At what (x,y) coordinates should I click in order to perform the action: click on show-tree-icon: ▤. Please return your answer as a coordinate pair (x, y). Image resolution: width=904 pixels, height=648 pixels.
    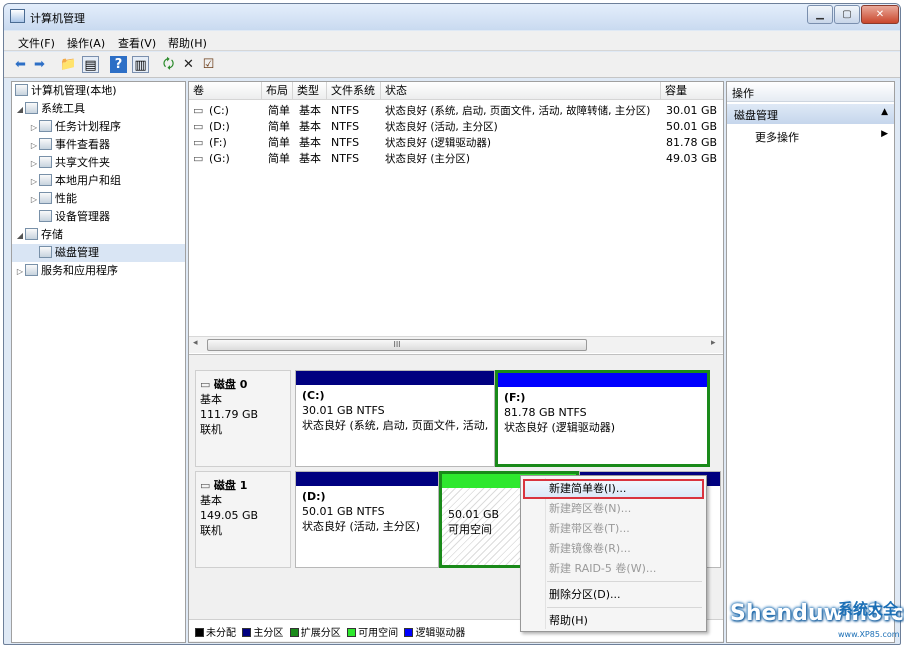
    Looking at the image, I should click on (90, 64).